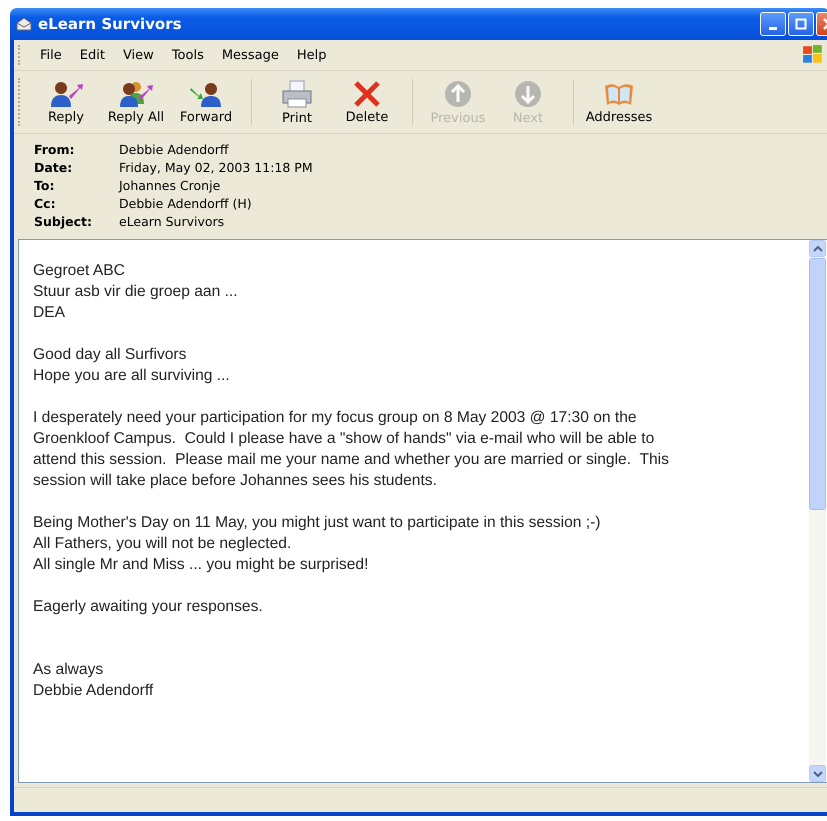 This screenshot has height=821, width=827. I want to click on paragraph: Gegroet ABC Stuur asb vir die groep aan ... DEA, so click(136, 292).